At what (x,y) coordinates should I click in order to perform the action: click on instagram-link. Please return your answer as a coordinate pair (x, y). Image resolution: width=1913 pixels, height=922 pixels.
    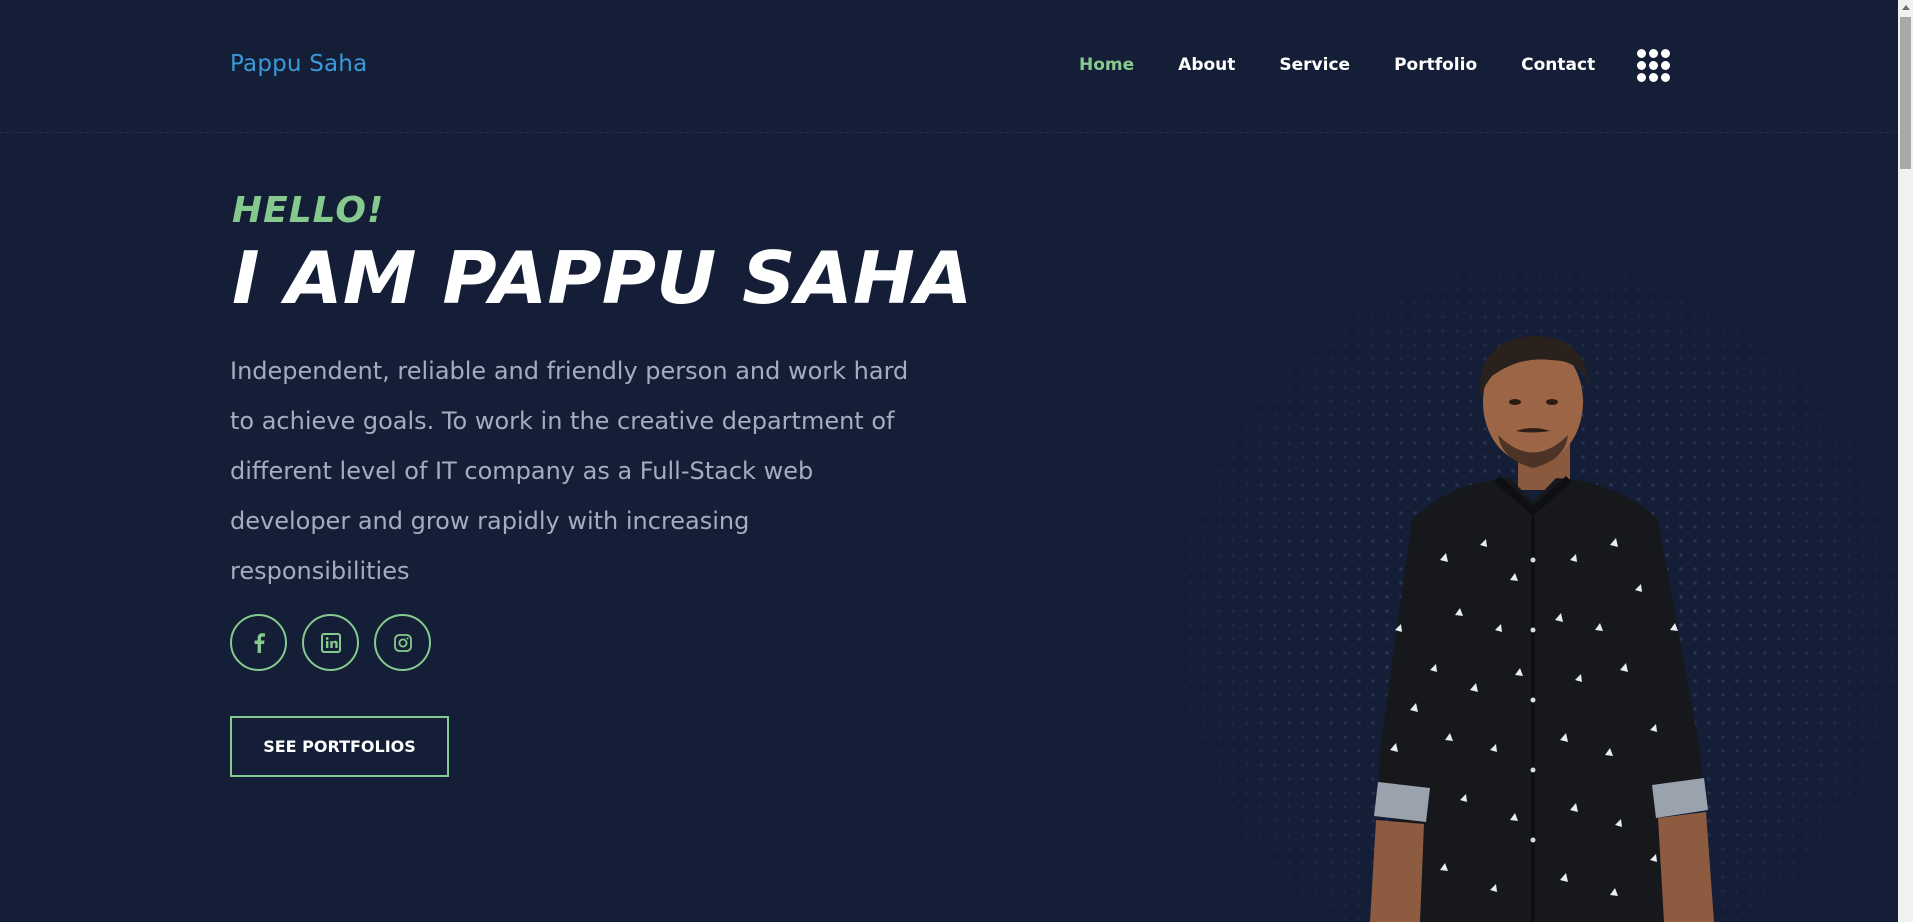
    Looking at the image, I should click on (402, 642).